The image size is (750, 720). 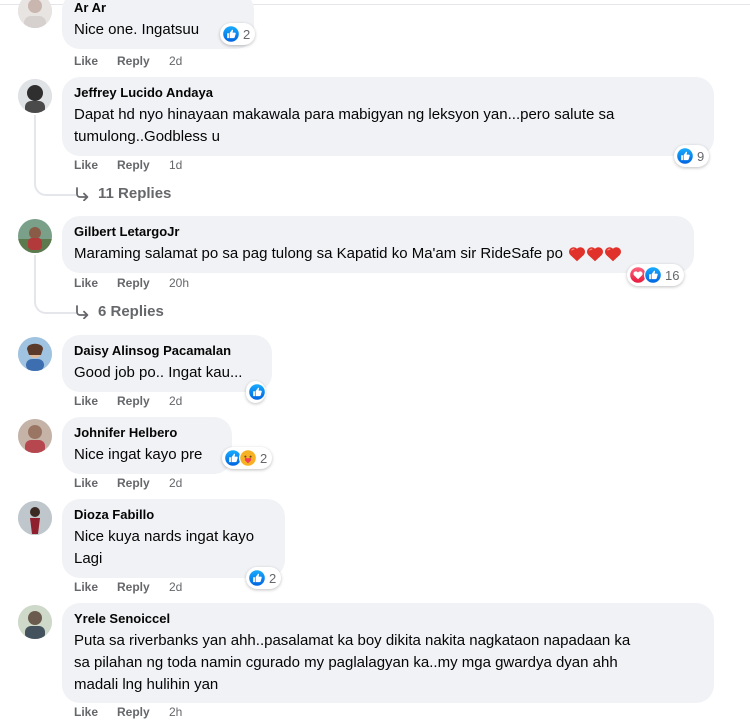 What do you see at coordinates (164, 536) in the screenshot?
I see `comment-text-line: Nice kuya nards ingat kayo` at bounding box center [164, 536].